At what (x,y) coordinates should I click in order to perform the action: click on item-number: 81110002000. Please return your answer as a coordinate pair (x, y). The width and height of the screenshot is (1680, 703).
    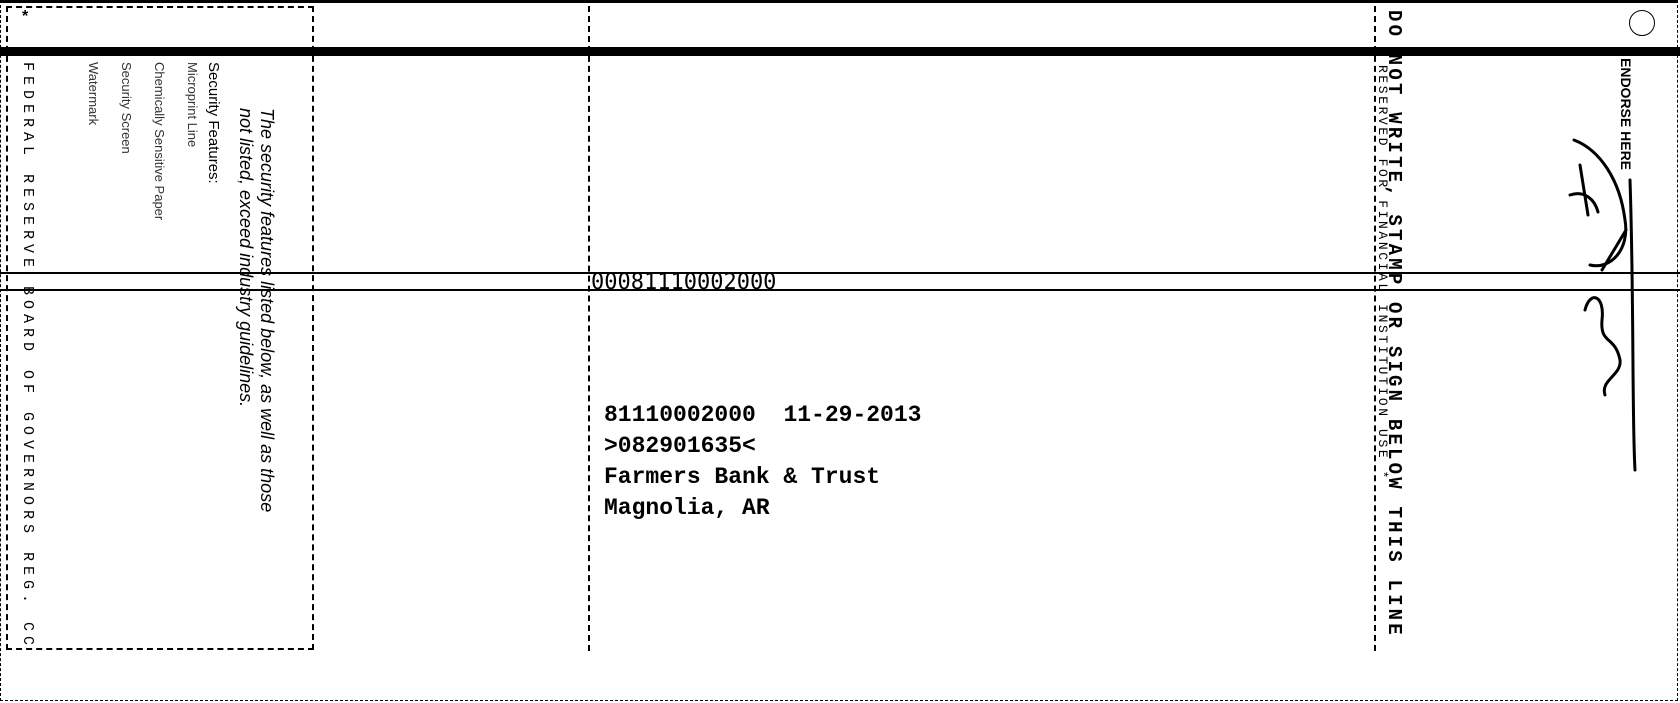
    Looking at the image, I should click on (680, 415).